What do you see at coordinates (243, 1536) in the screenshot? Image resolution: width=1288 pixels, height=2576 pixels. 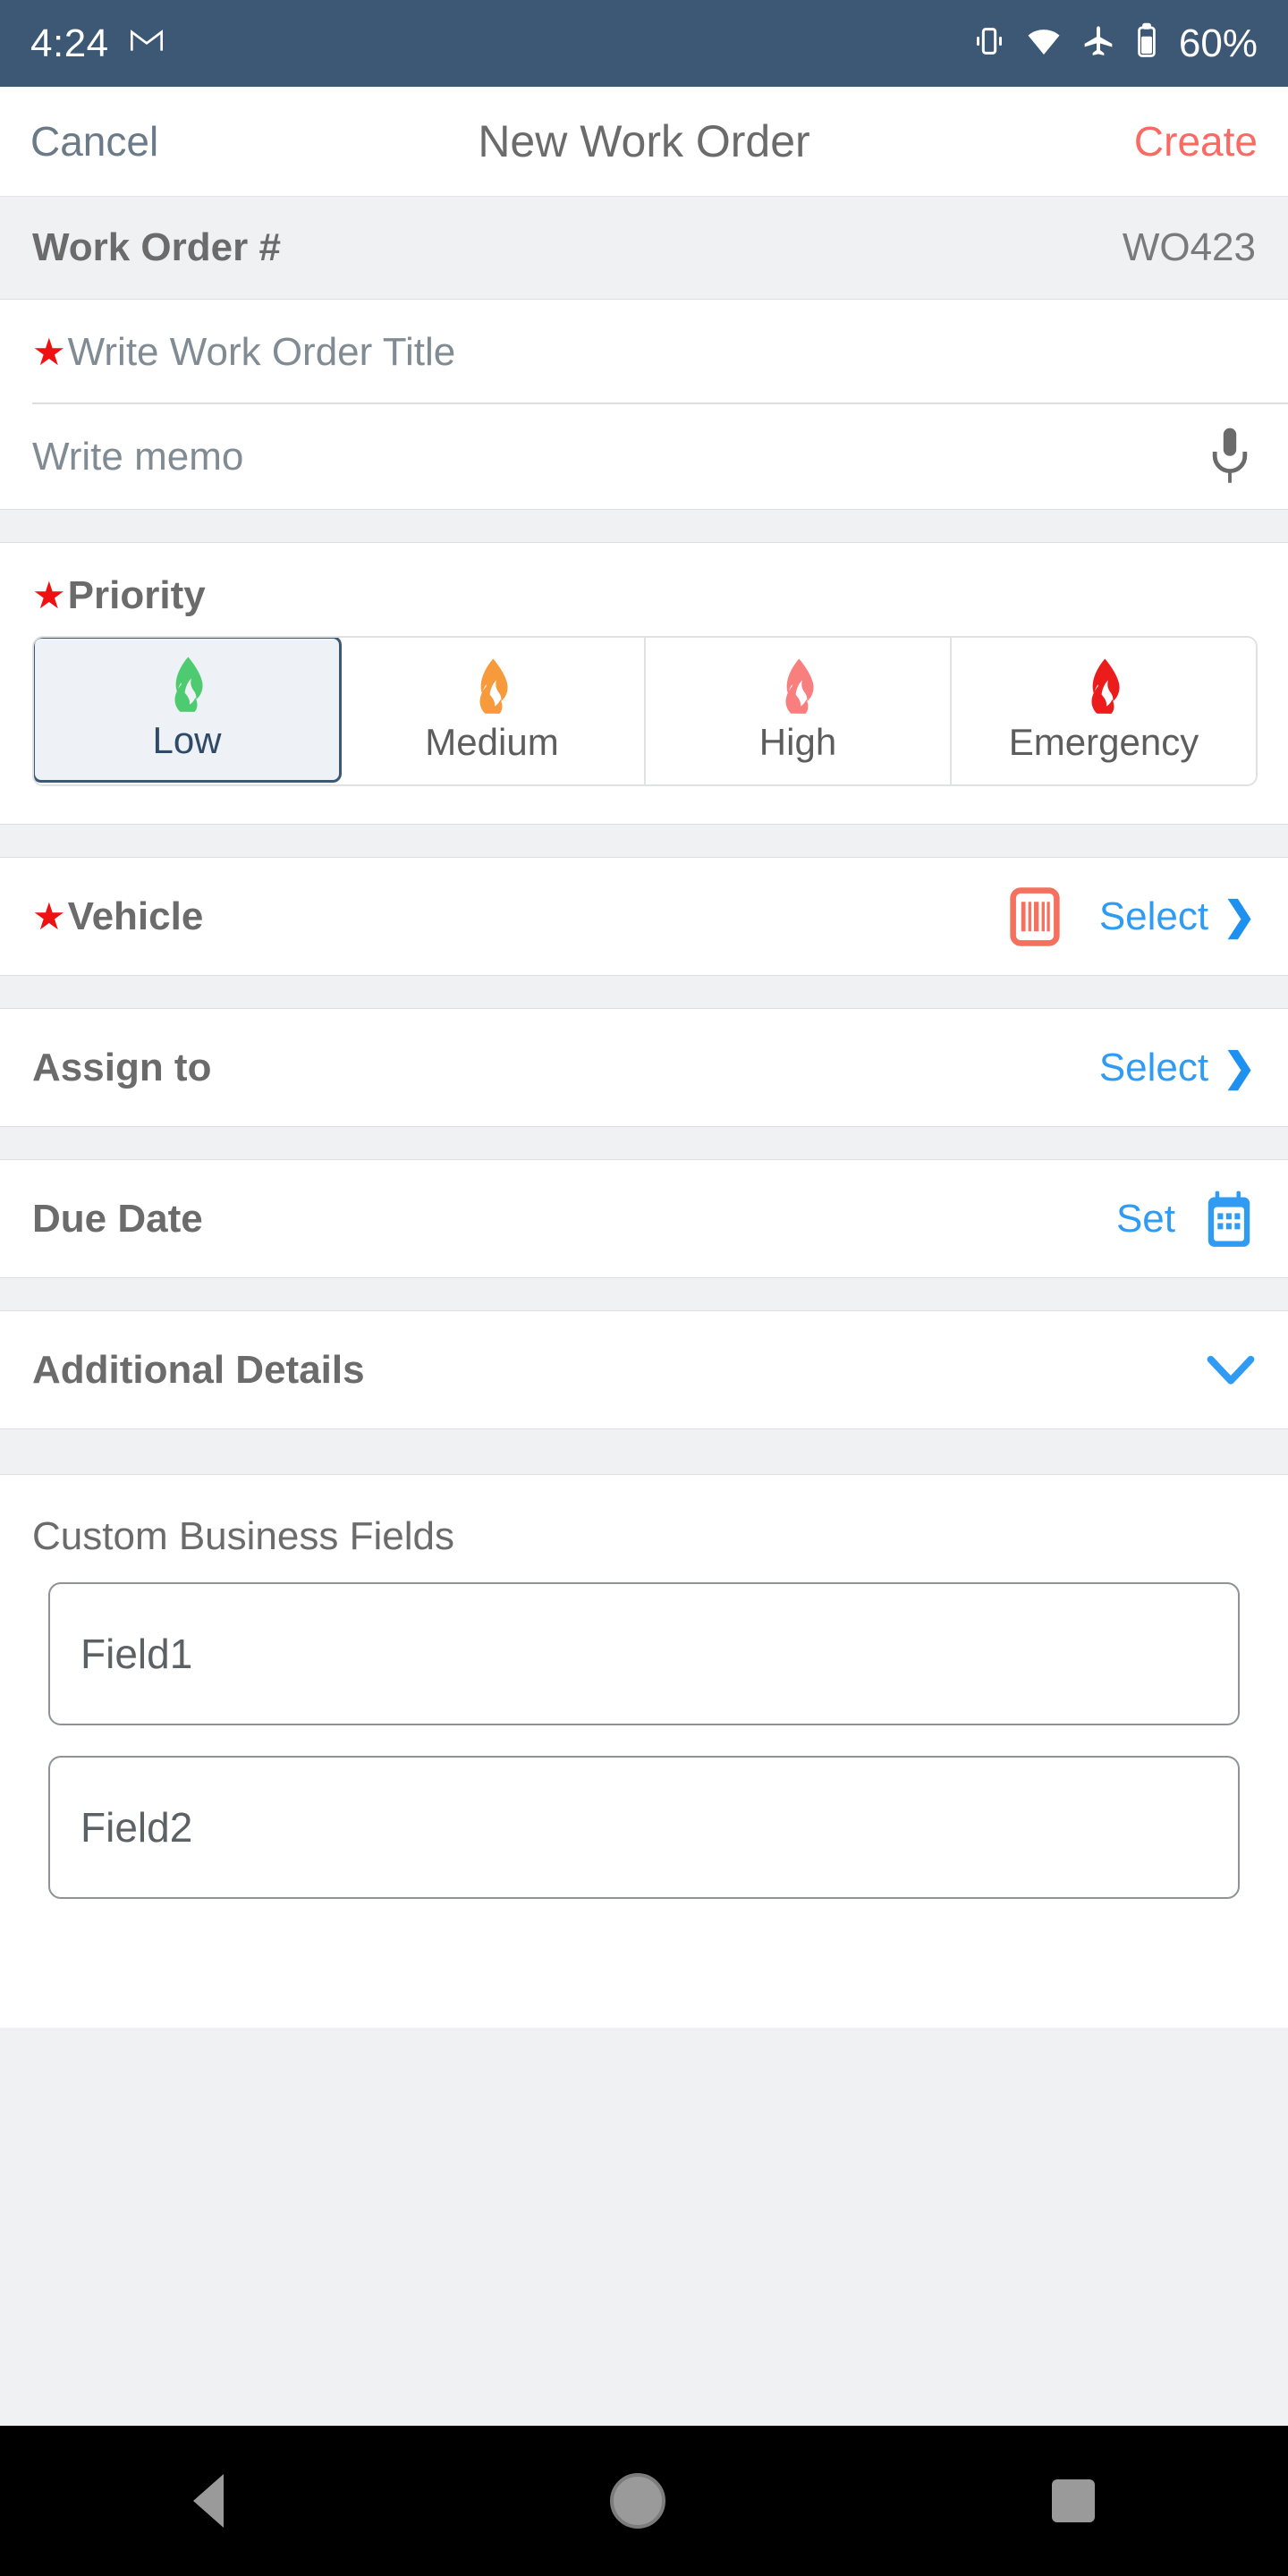 I see `custom-business-fields-label: Custom Business Fields` at bounding box center [243, 1536].